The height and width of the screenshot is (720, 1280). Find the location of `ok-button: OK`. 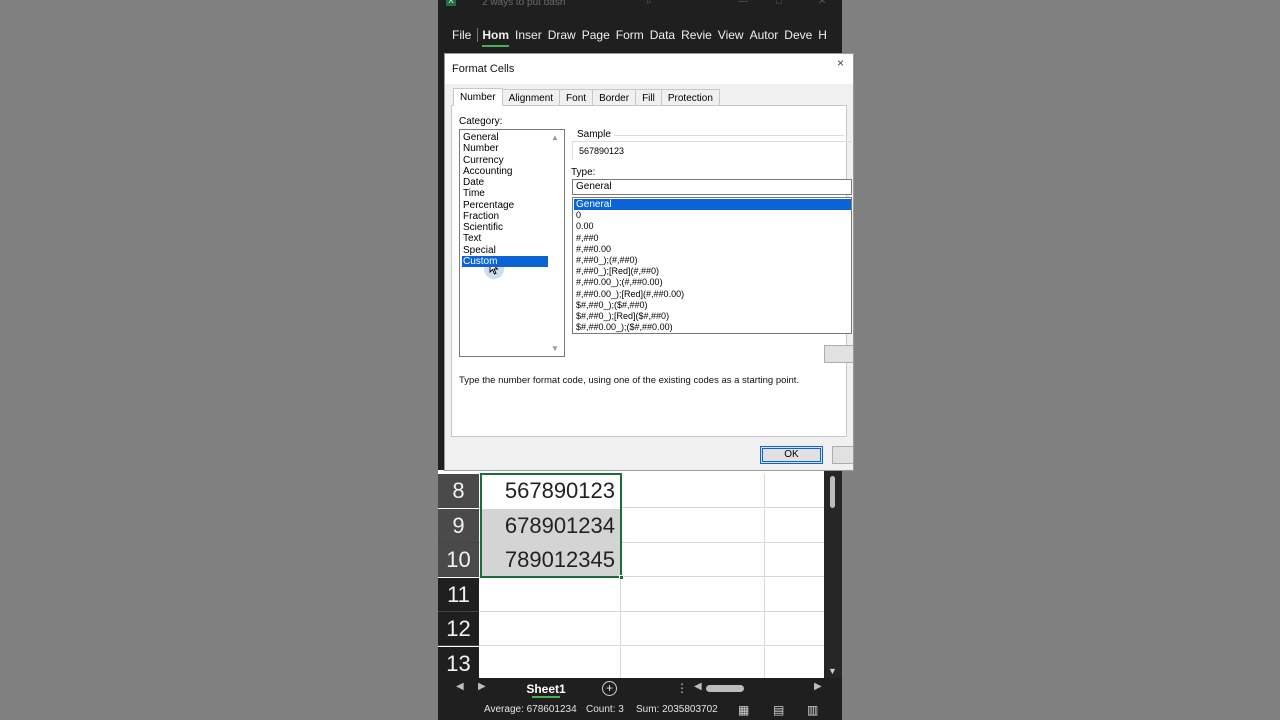

ok-button: OK is located at coordinates (791, 455).